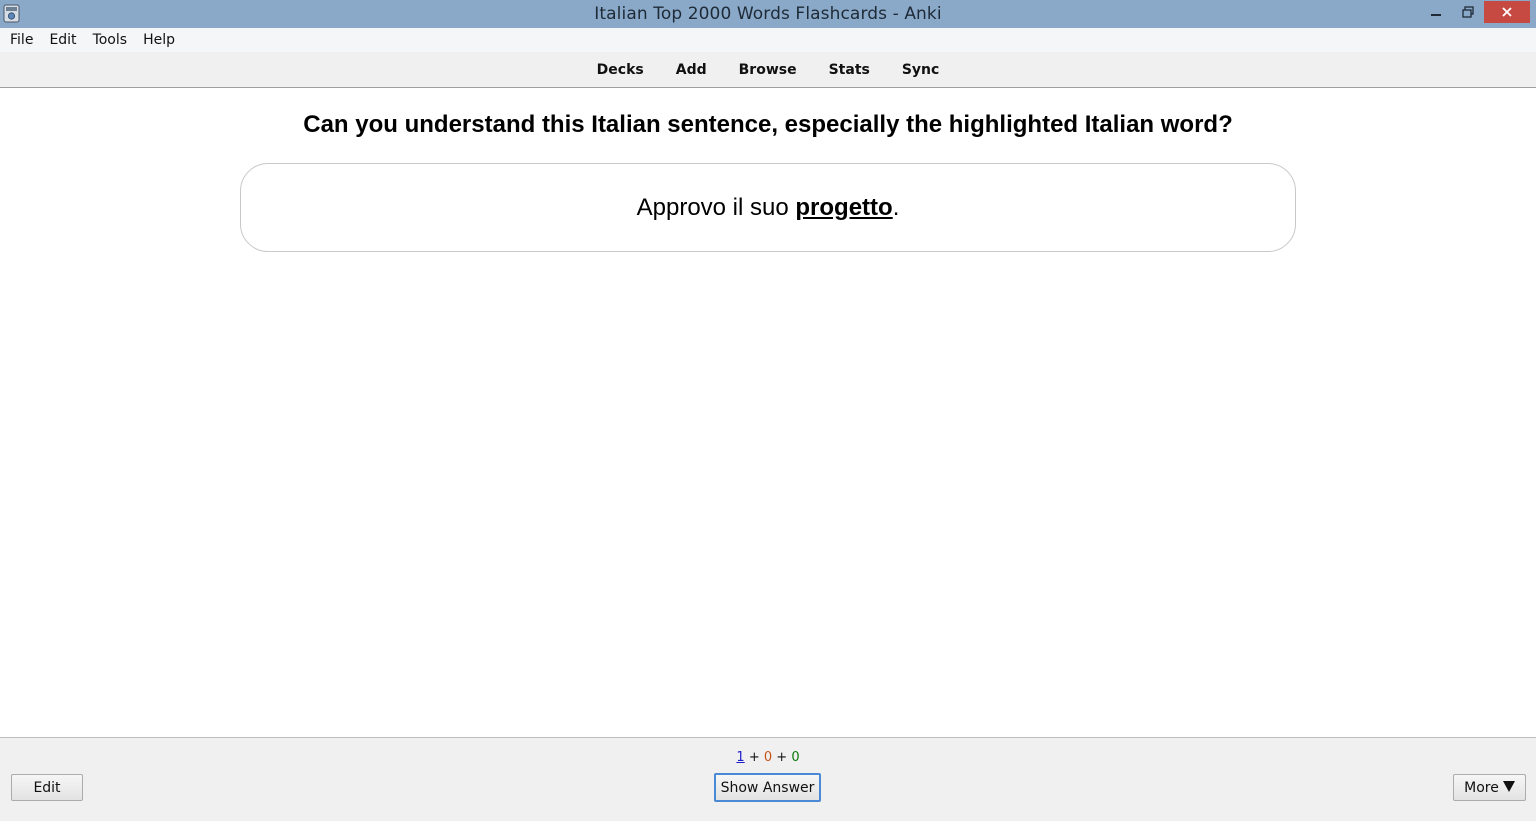 The image size is (1536, 821). I want to click on title-bar: Italian Top 2000 Words Flashcards - Anki, so click(768, 14).